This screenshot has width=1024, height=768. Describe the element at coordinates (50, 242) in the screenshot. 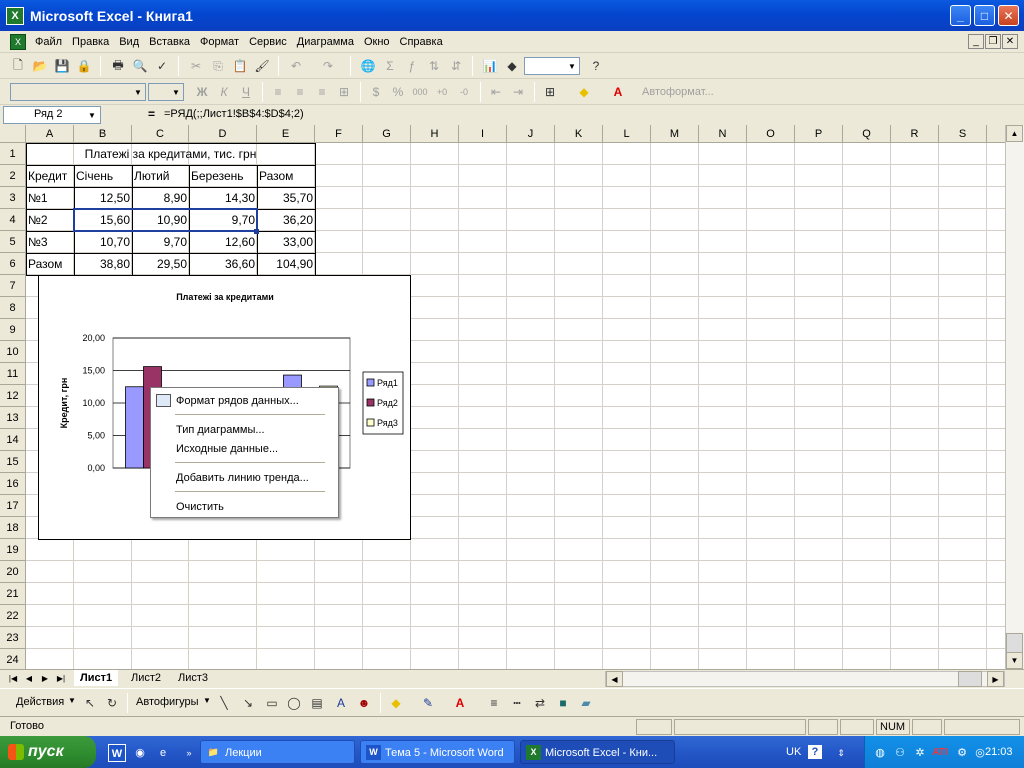

I see `table-cell: №3` at that location.